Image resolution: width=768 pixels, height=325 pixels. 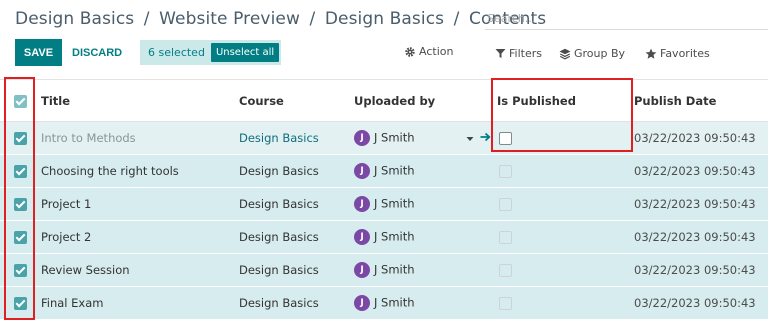 I want to click on select-all-checkbox, so click(x=20, y=101).